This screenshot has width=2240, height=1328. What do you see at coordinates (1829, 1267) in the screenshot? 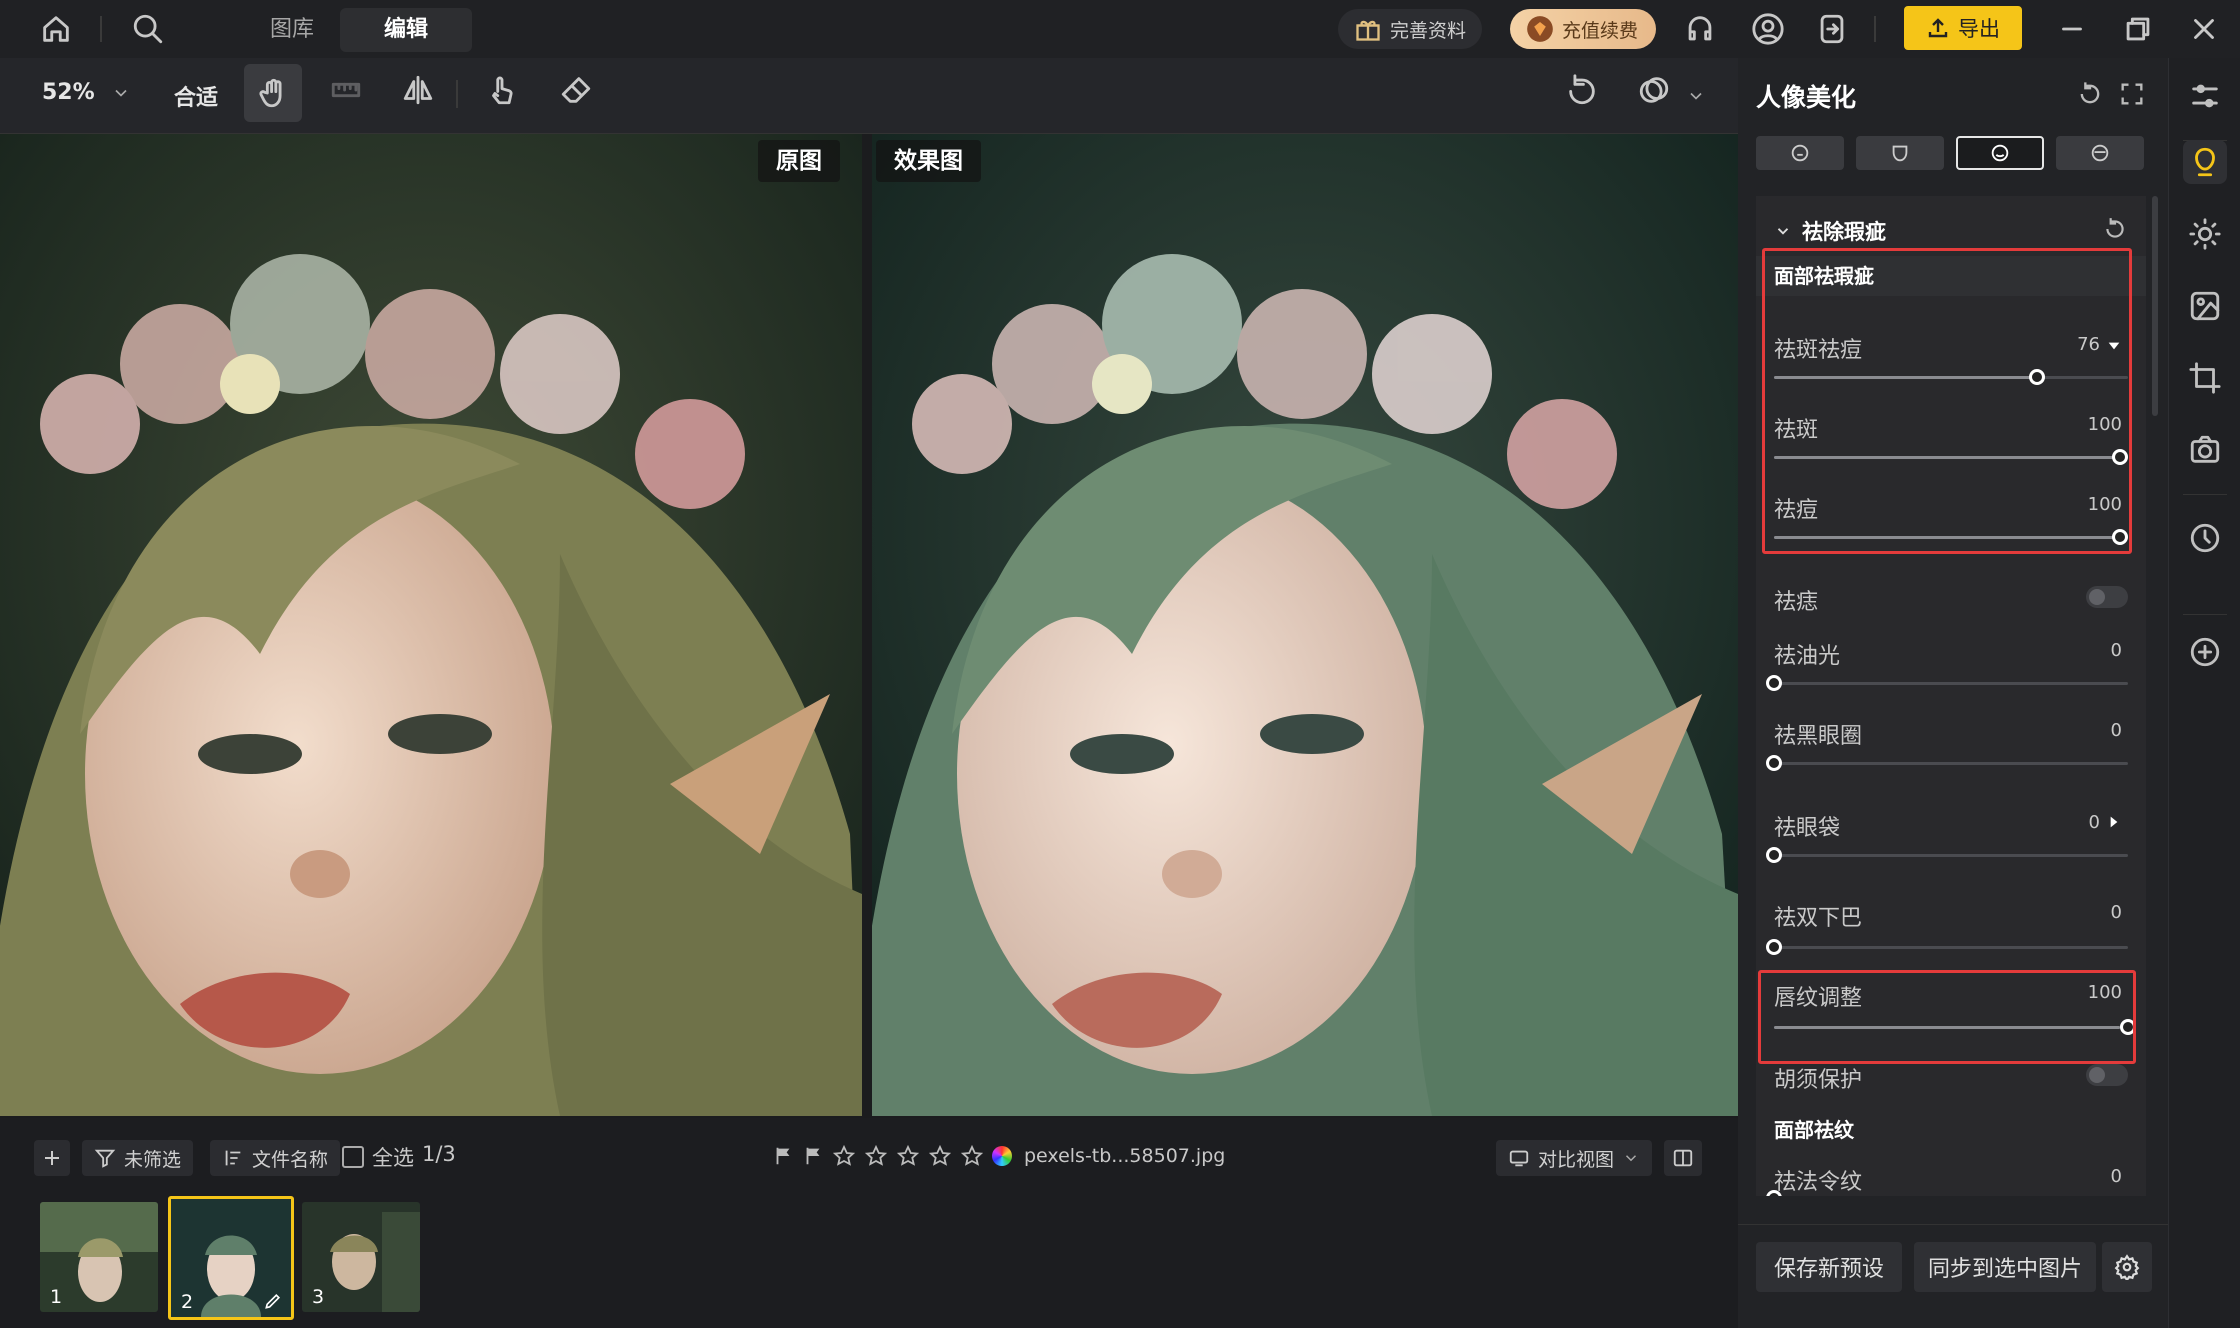
I see `save-preset-button: 保存新预设` at bounding box center [1829, 1267].